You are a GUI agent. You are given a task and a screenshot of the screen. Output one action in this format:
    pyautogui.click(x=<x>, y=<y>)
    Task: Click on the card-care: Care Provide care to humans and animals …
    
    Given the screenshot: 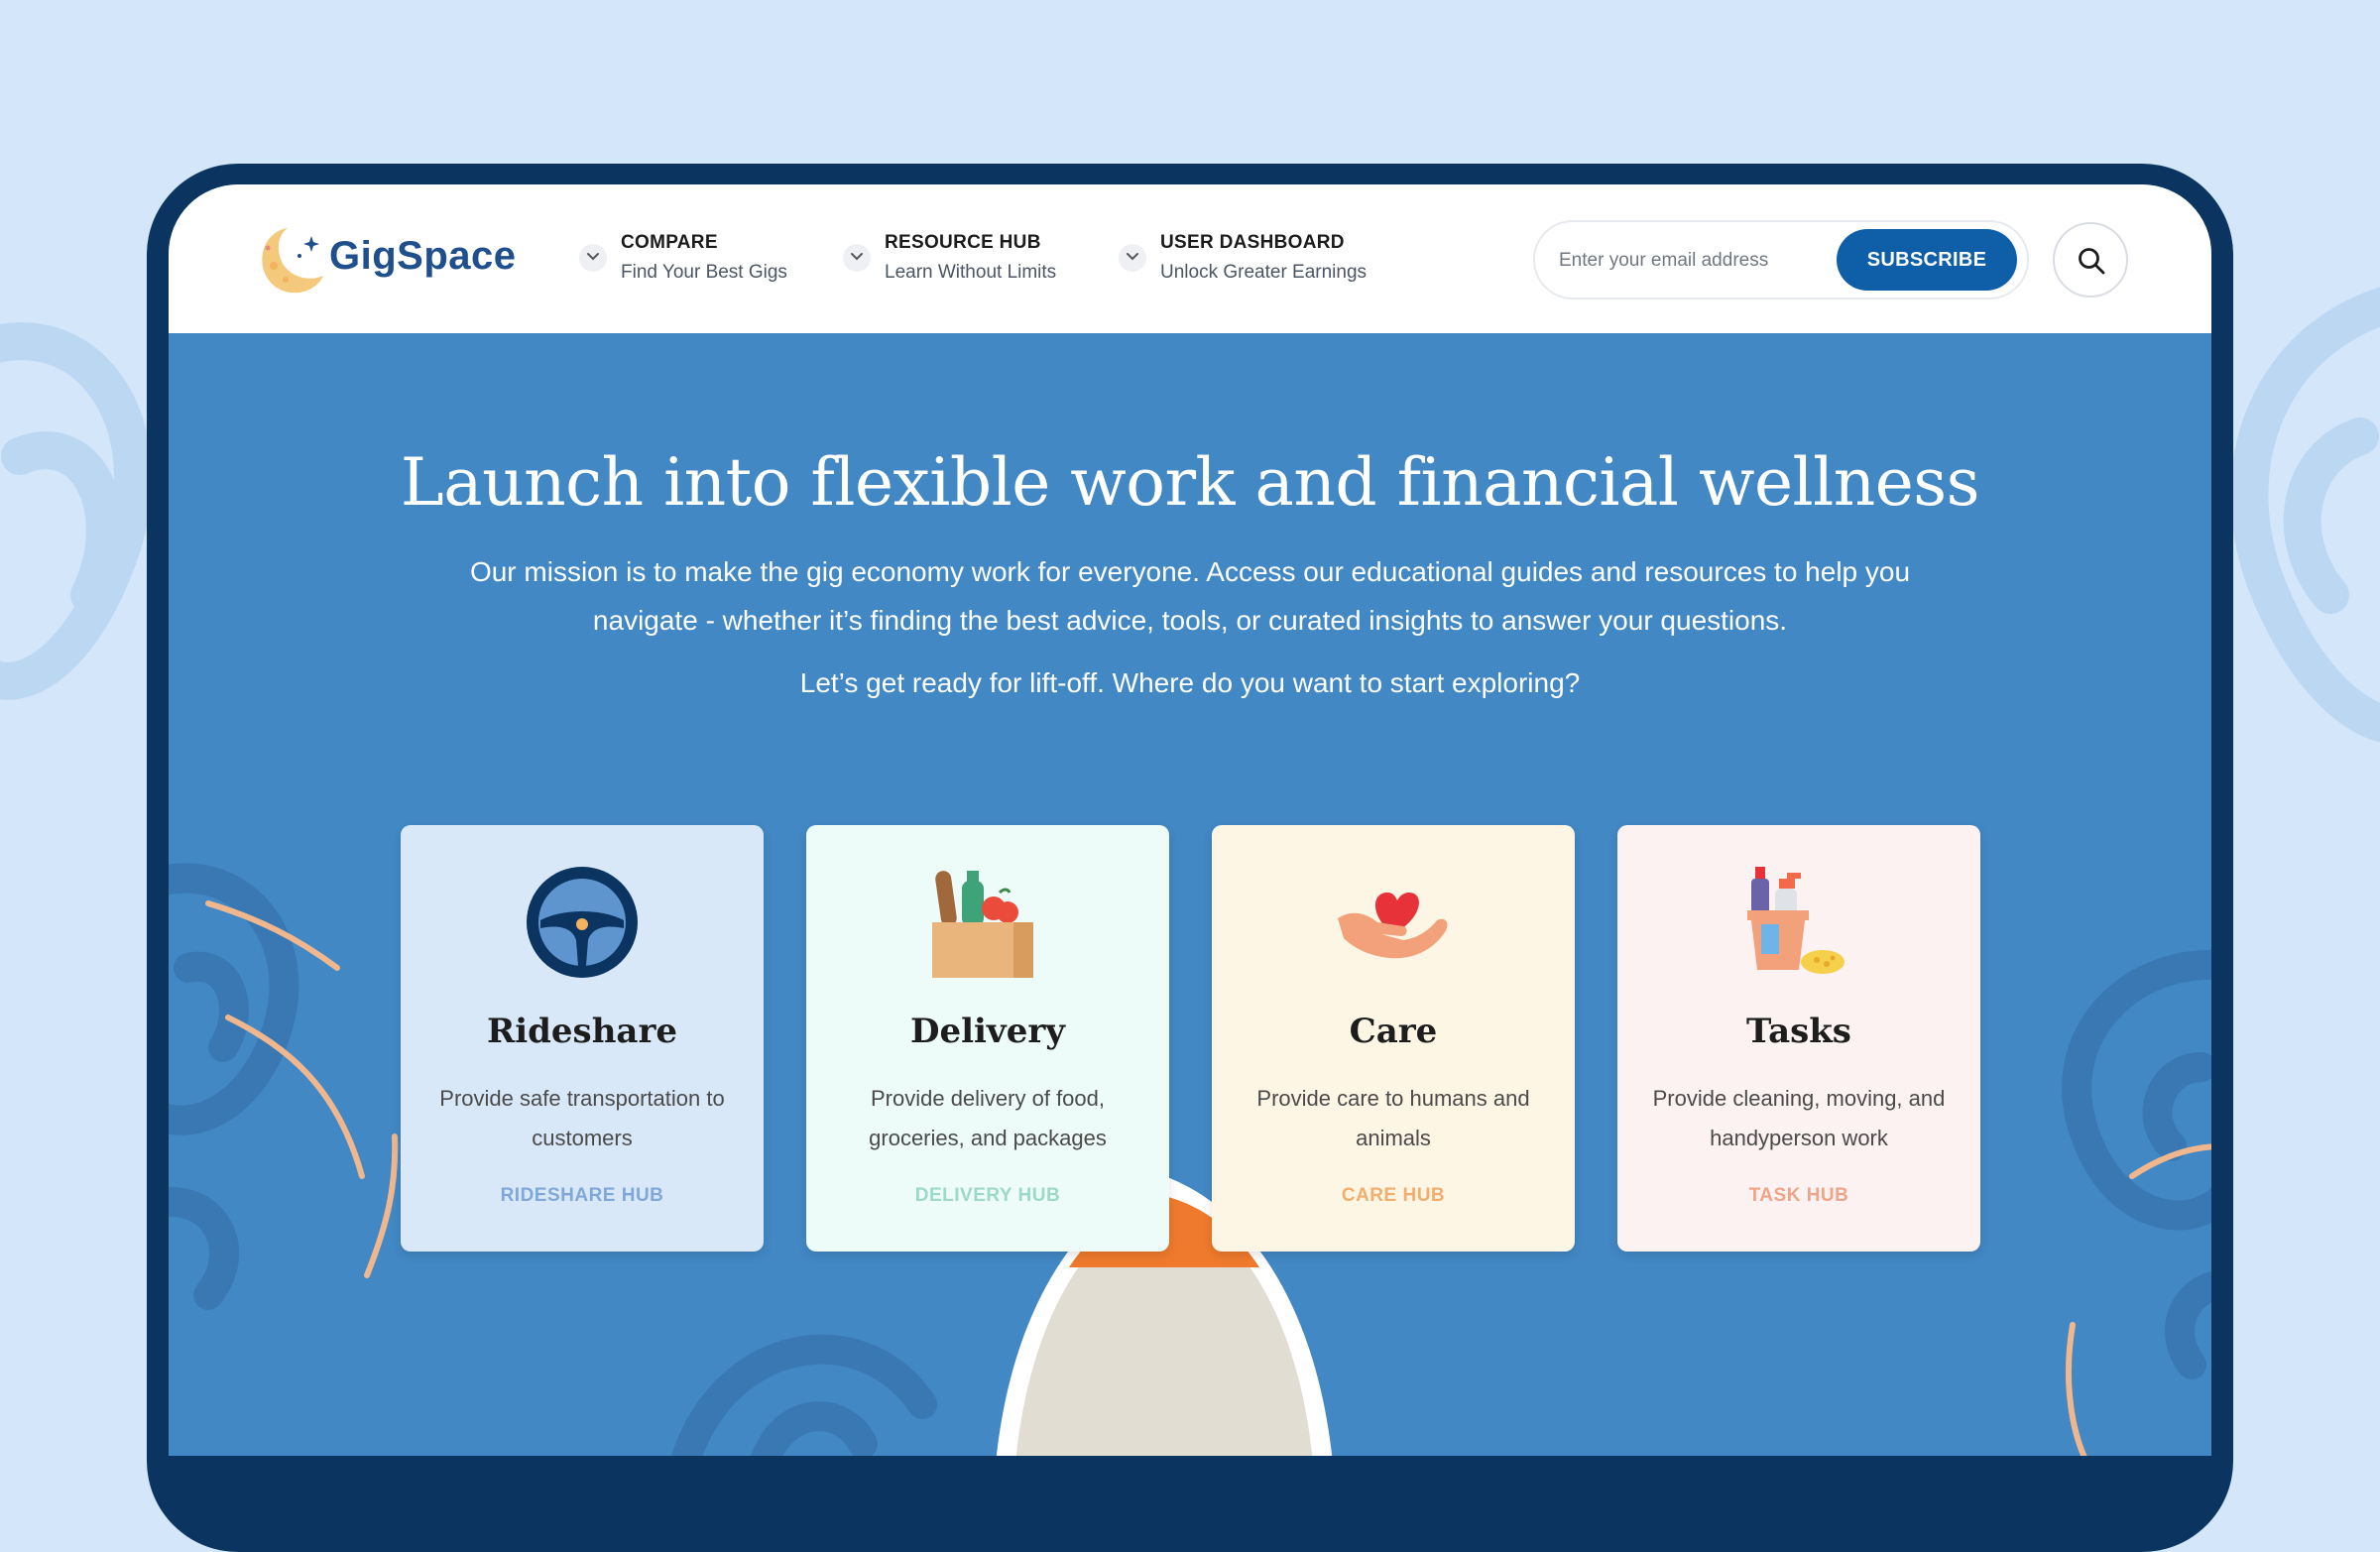 What is the action you would take?
    pyautogui.click(x=1393, y=1038)
    